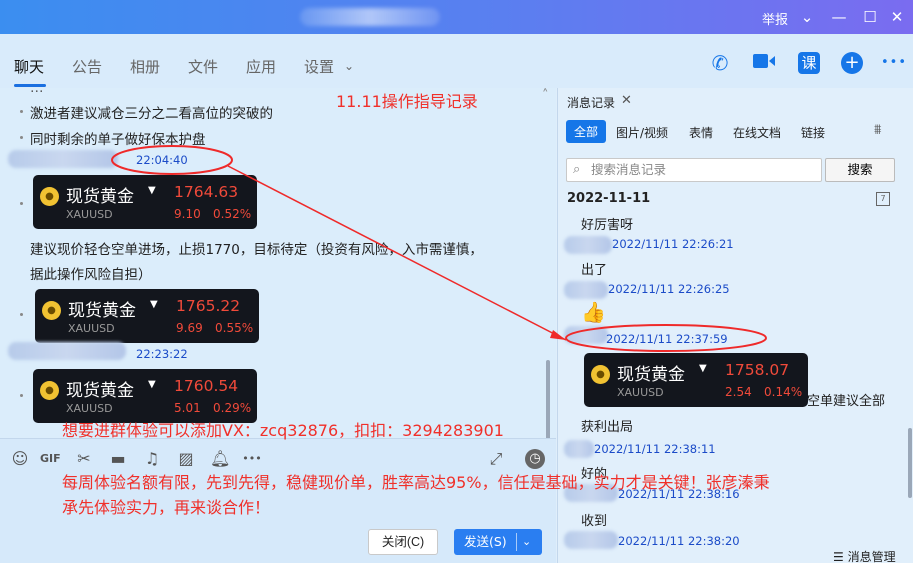 This screenshot has width=913, height=563. Describe the element at coordinates (673, 244) in the screenshot. I see `history-time: 2022/11/11 22:26:21` at that location.